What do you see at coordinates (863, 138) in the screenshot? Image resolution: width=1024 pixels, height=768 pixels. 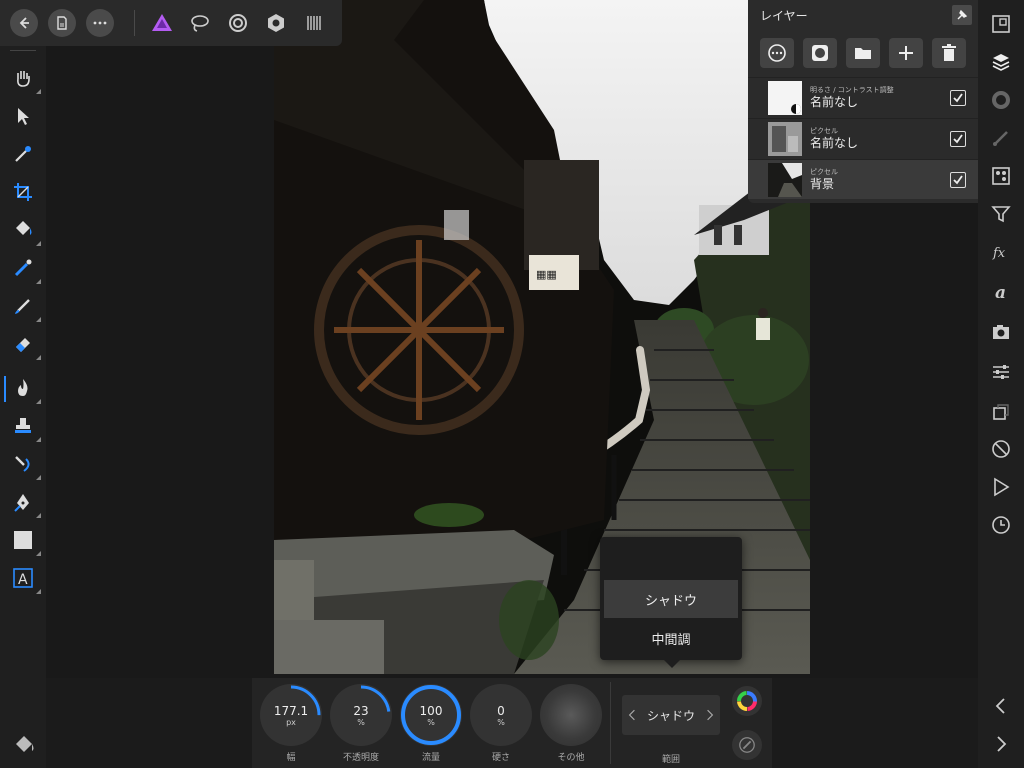 I see `layer-row-pixel: ピクセル 名前なし` at bounding box center [863, 138].